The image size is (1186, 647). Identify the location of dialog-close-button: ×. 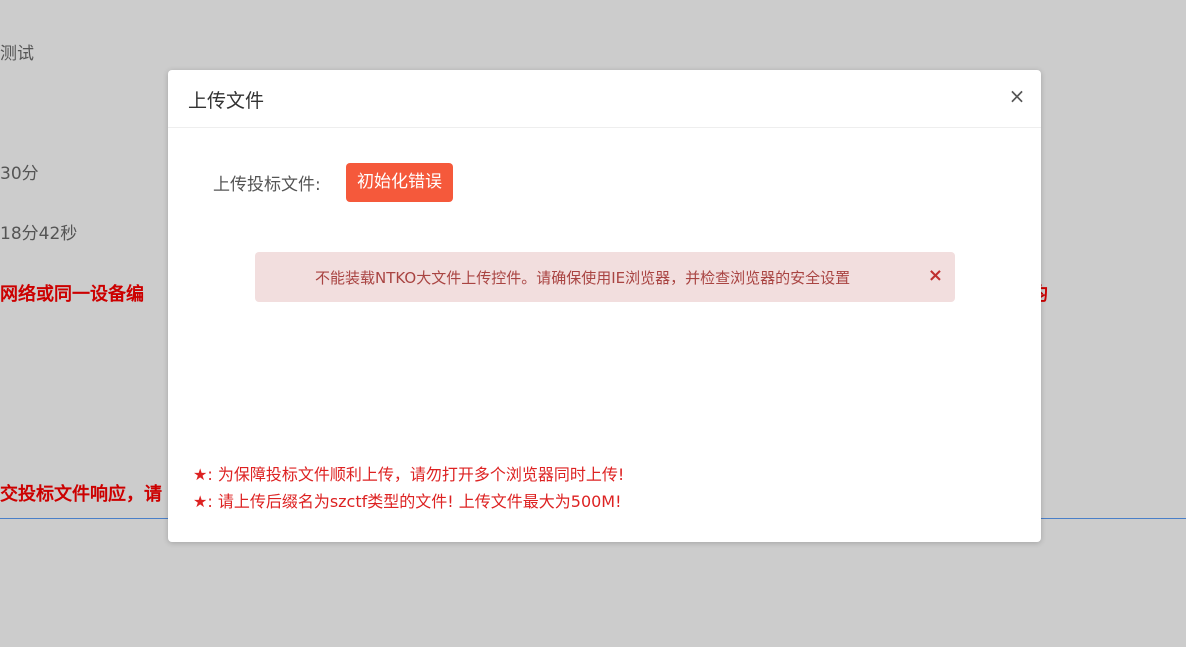
(1017, 96).